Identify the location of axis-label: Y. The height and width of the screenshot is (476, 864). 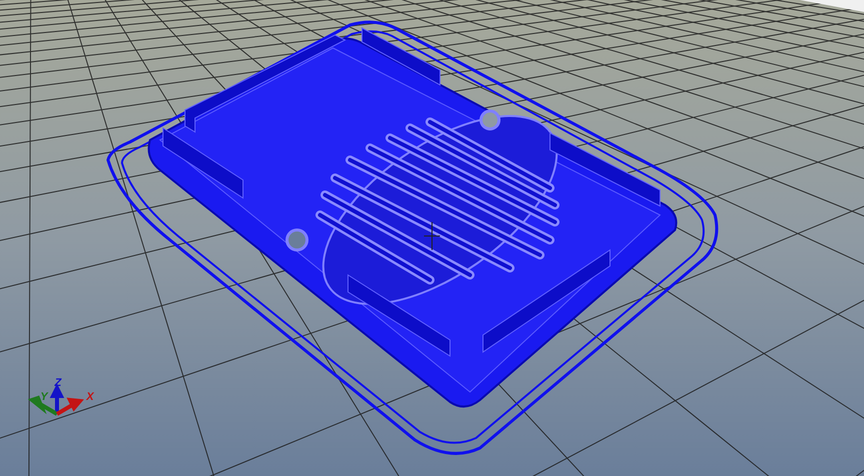
(44, 397).